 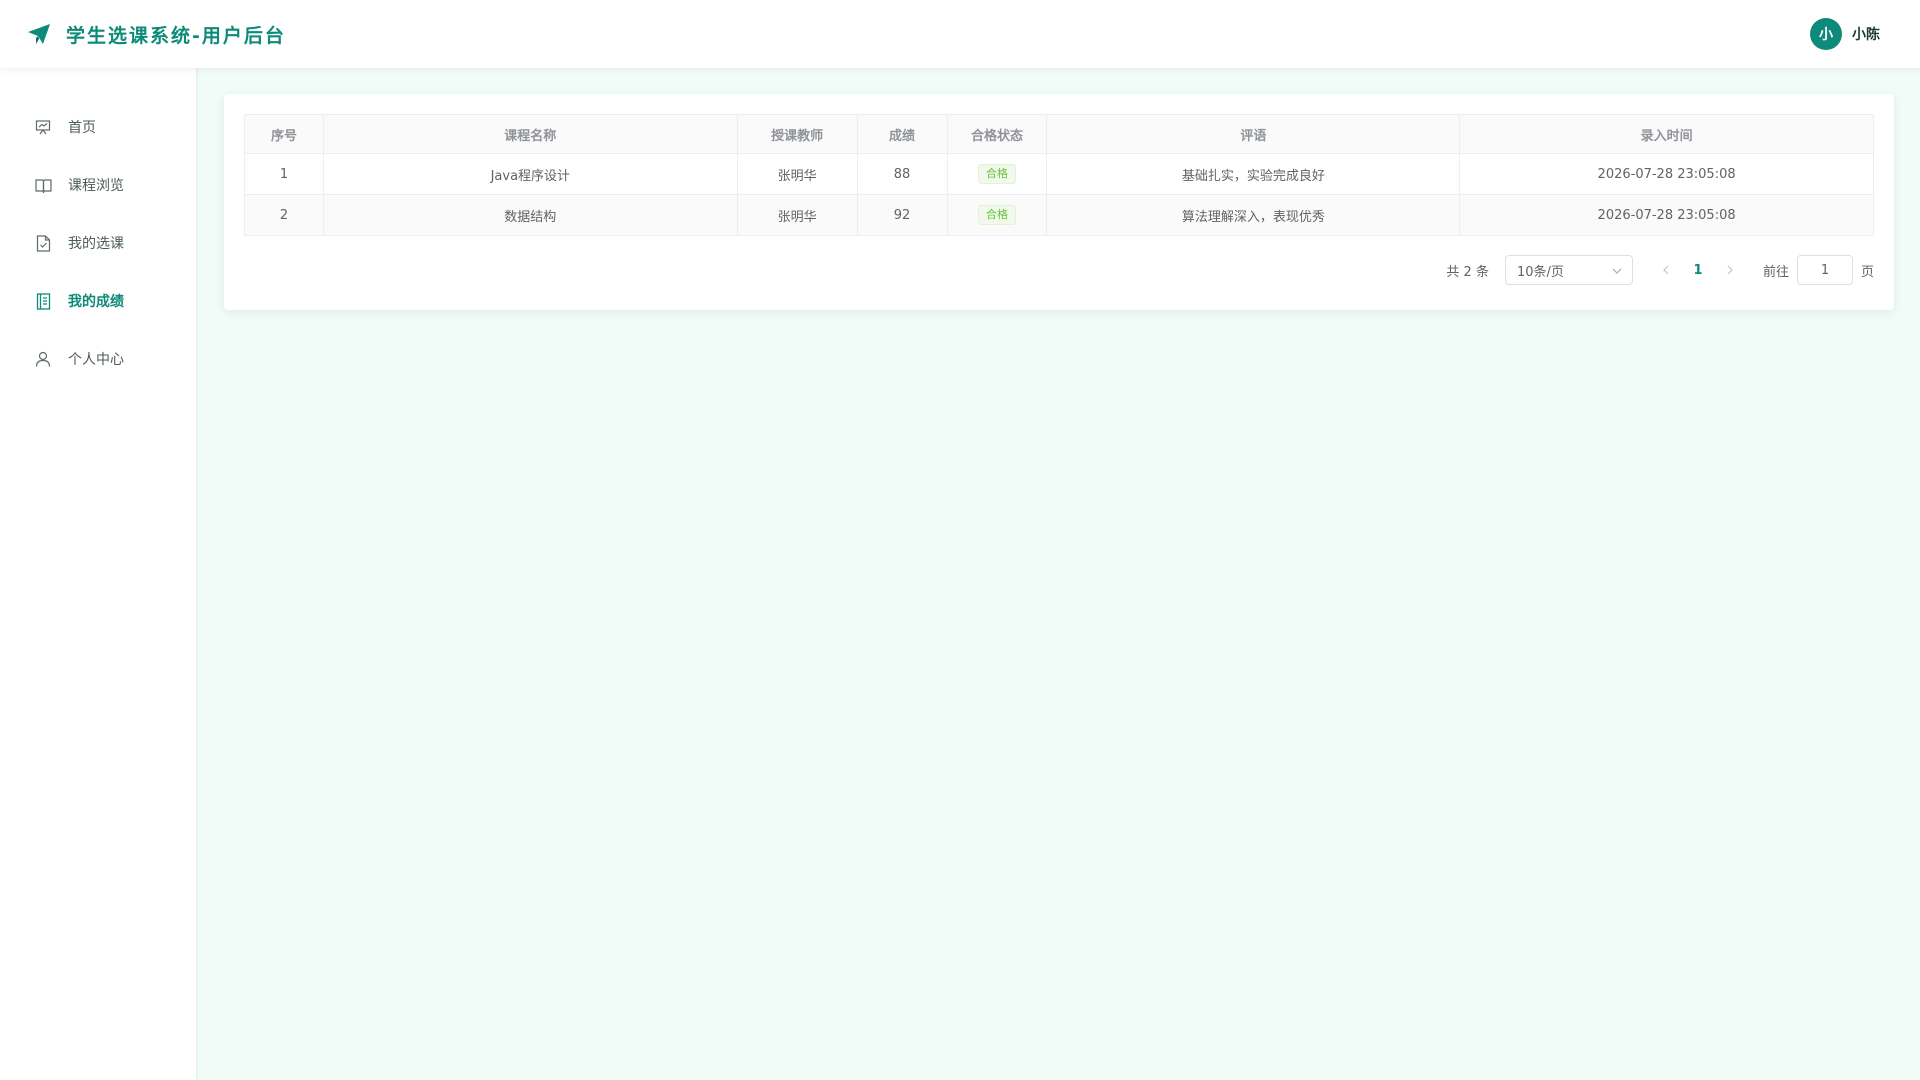 I want to click on sidebar-item-profile: 个人中心, so click(x=98, y=359).